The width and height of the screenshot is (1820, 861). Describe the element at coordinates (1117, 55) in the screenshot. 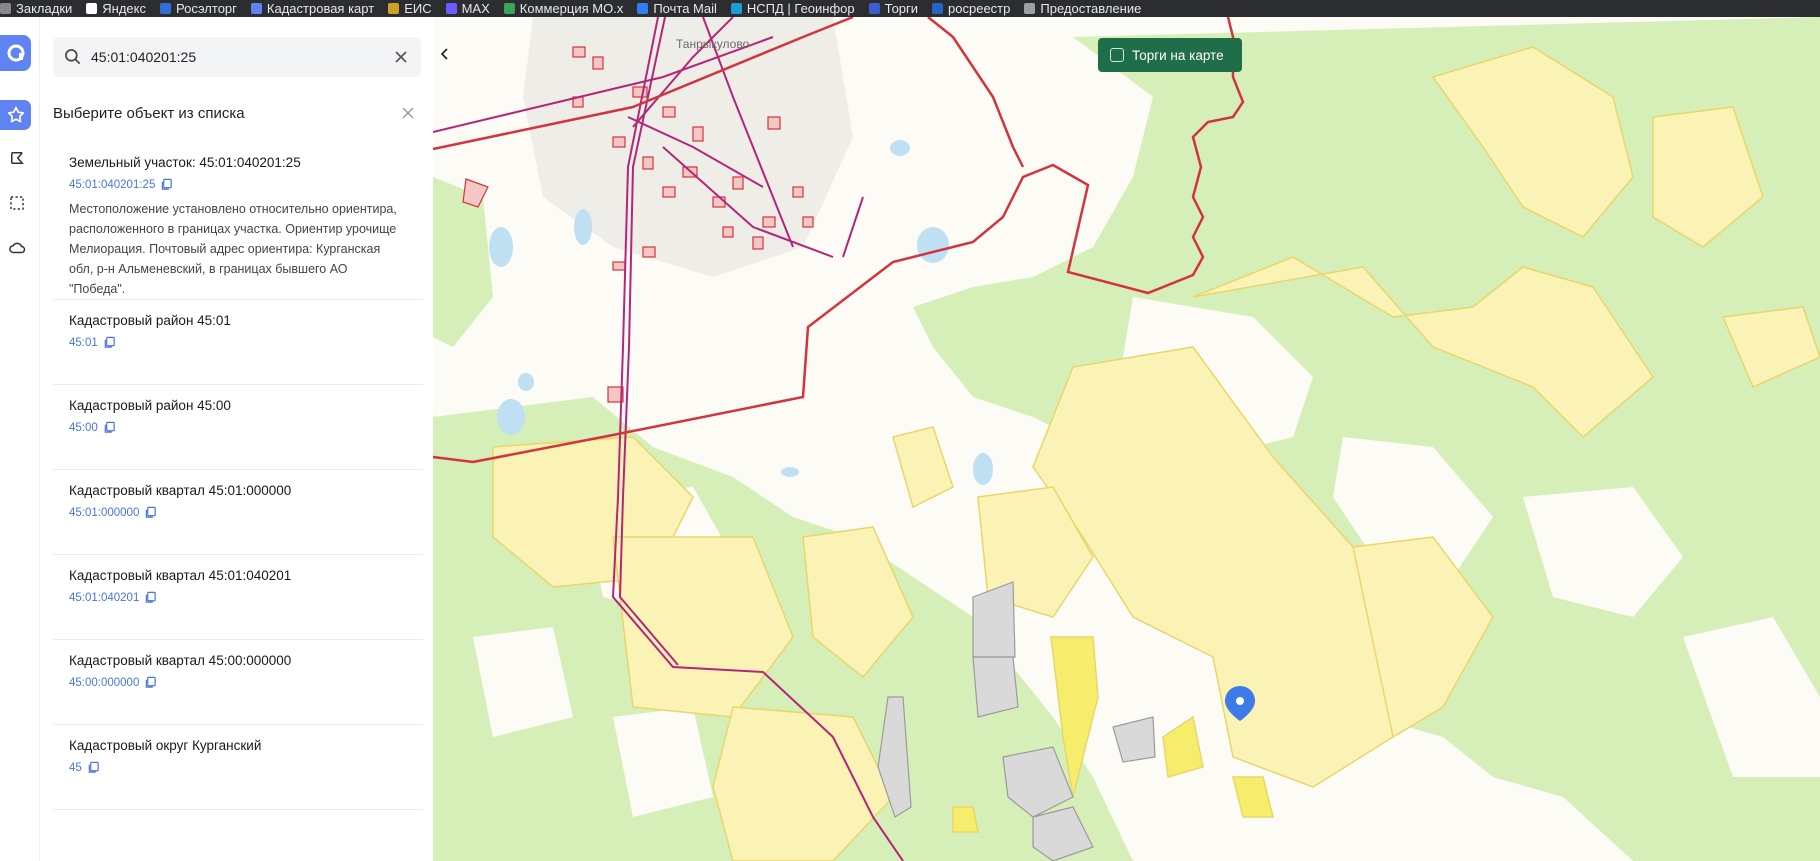

I see `torgi-checkbox` at that location.